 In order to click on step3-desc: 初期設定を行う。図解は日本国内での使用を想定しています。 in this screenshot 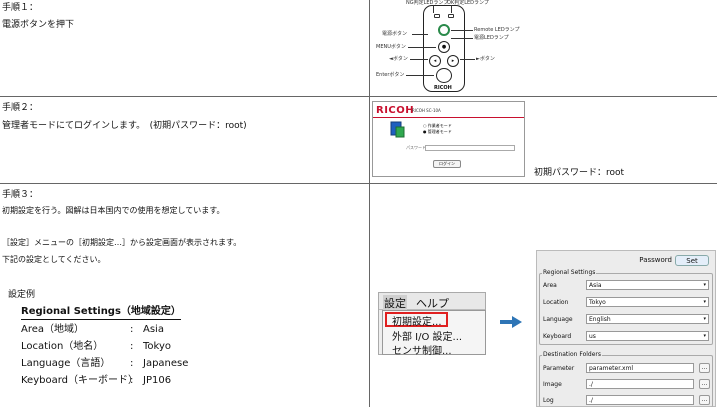, I will do `click(113, 210)`.